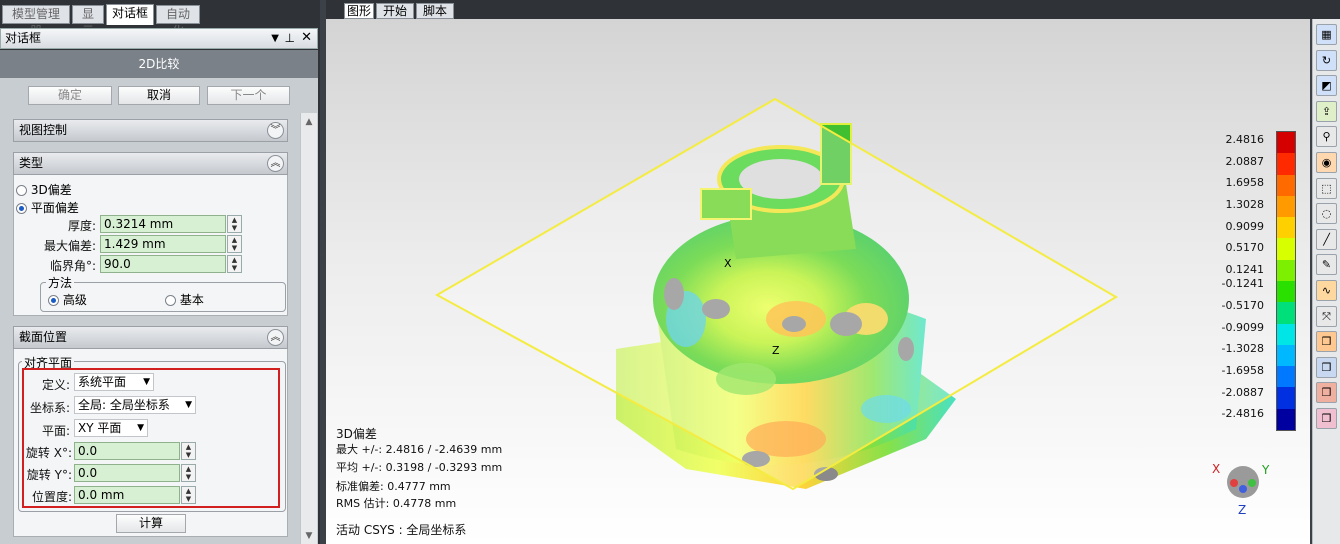 The image size is (1340, 544). Describe the element at coordinates (1242, 414) in the screenshot. I see `legend-label: -2.4816` at that location.